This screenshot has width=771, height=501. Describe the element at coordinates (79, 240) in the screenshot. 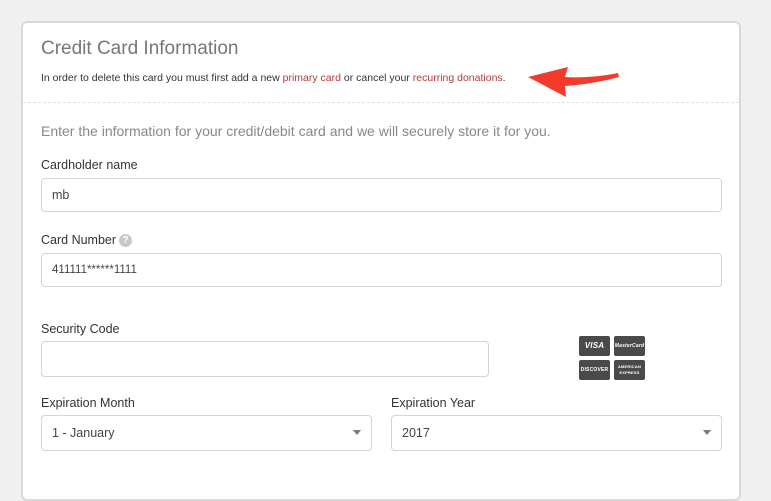

I see `card-number-label: Card Number` at that location.